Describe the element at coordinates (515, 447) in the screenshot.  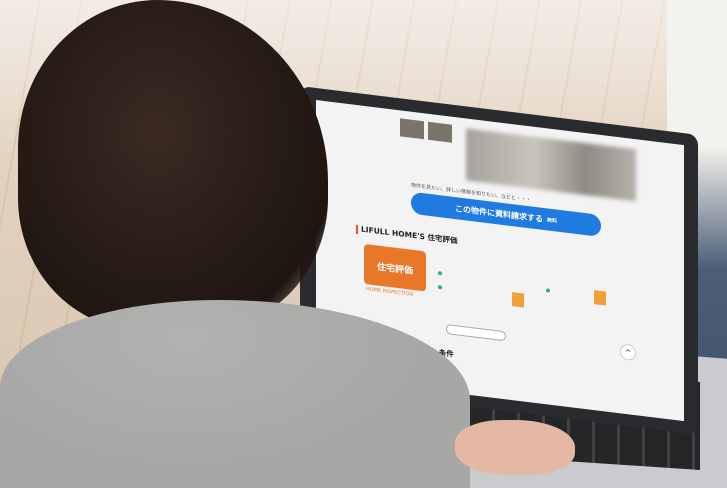
I see `woman-hand` at that location.